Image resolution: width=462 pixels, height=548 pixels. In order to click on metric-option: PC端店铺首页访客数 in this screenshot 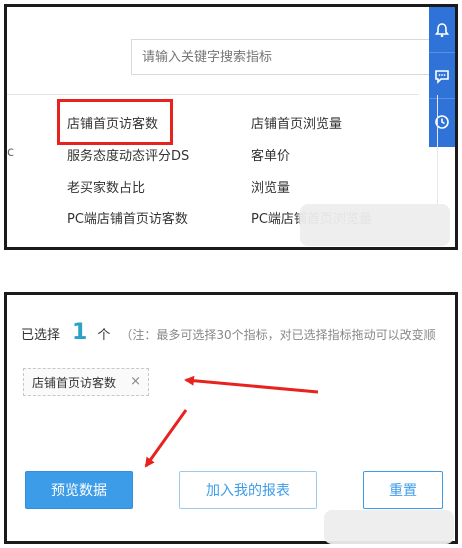, I will do `click(127, 217)`.